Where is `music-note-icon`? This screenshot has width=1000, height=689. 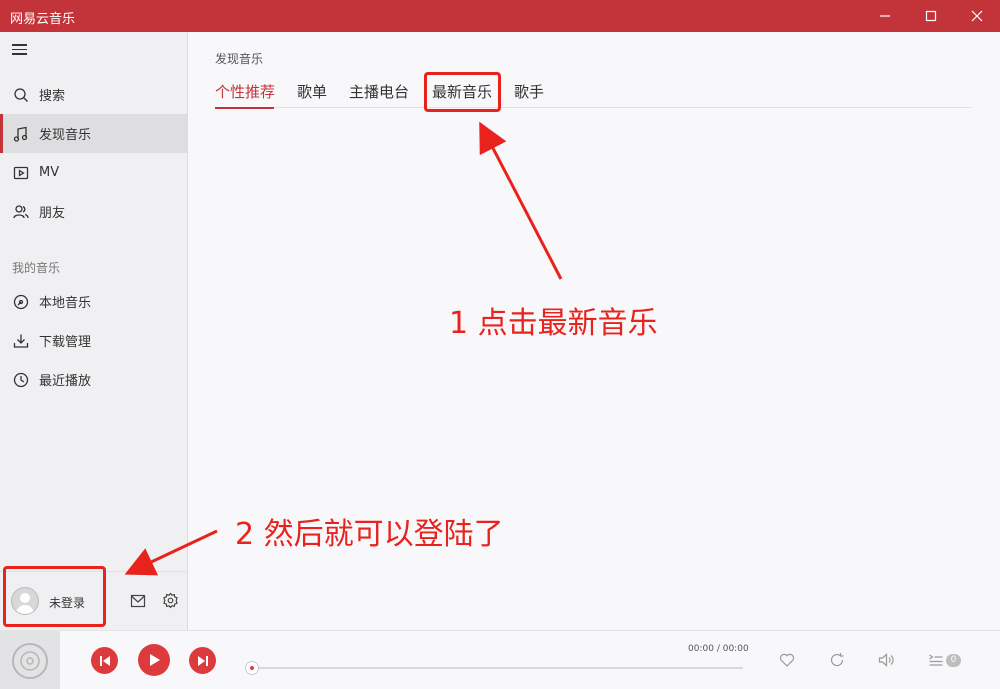
music-note-icon is located at coordinates (21, 134).